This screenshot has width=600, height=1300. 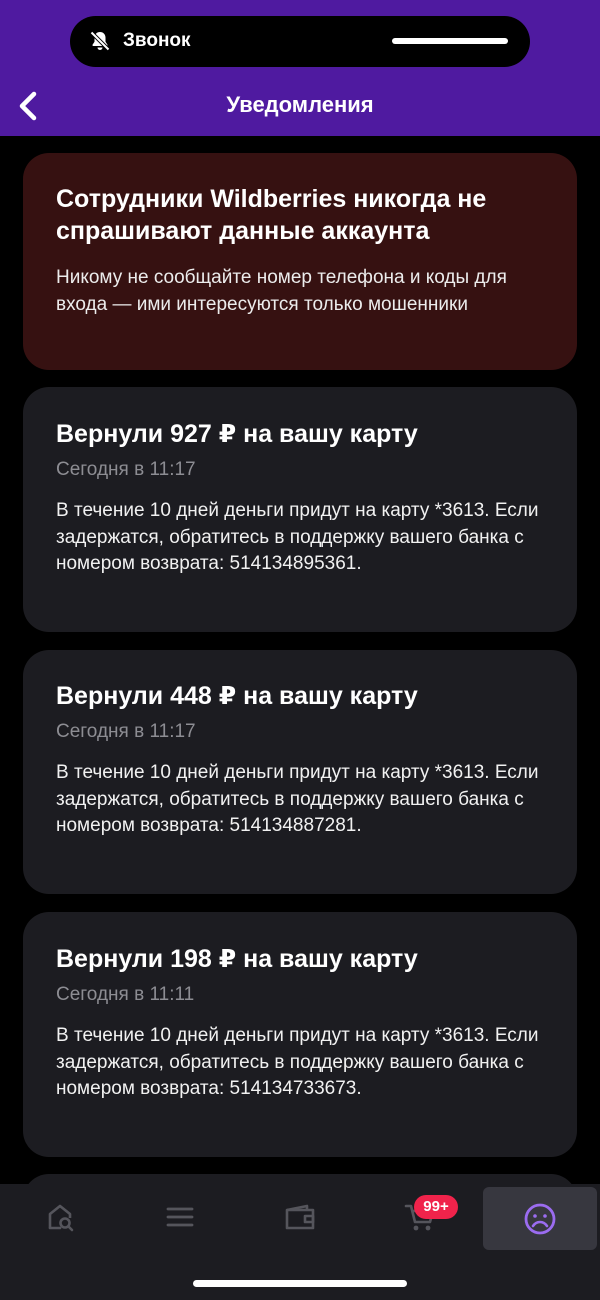 I want to click on notification-card-partial, so click(x=300, y=1179).